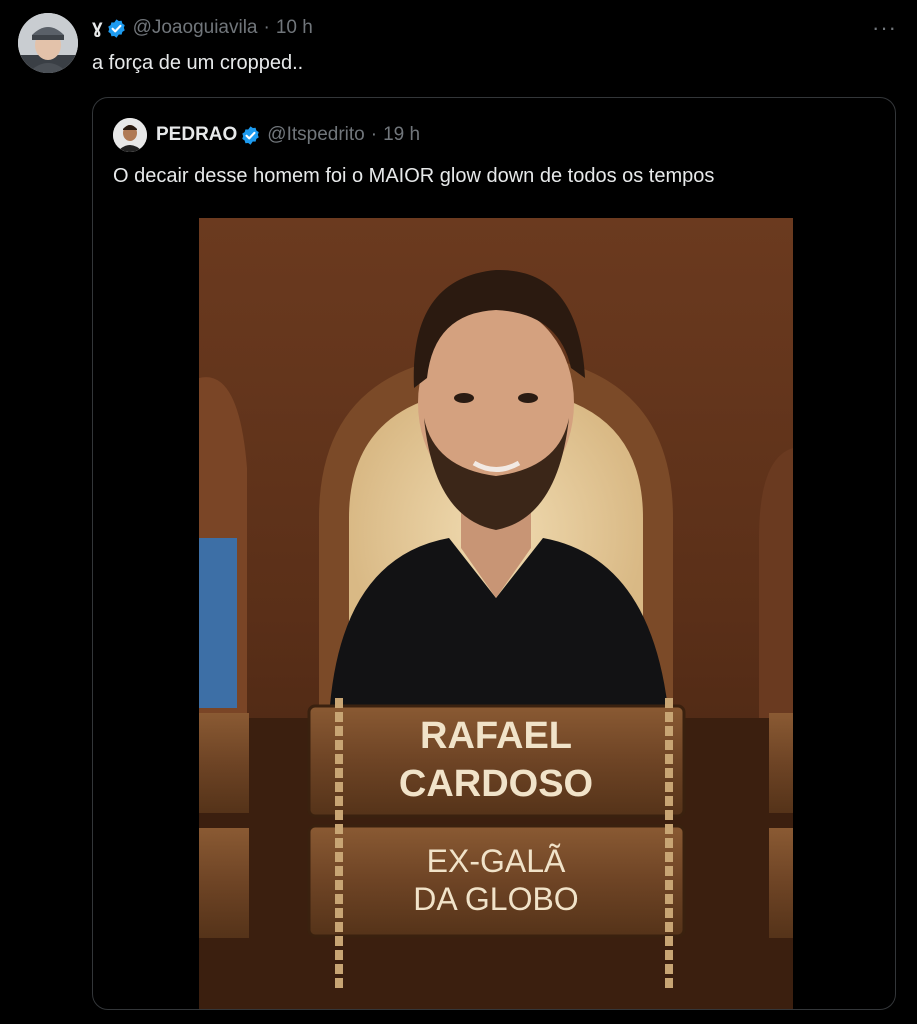  Describe the element at coordinates (495, 899) in the screenshot. I see `sign-title-line-2: DA GLOBO` at that location.